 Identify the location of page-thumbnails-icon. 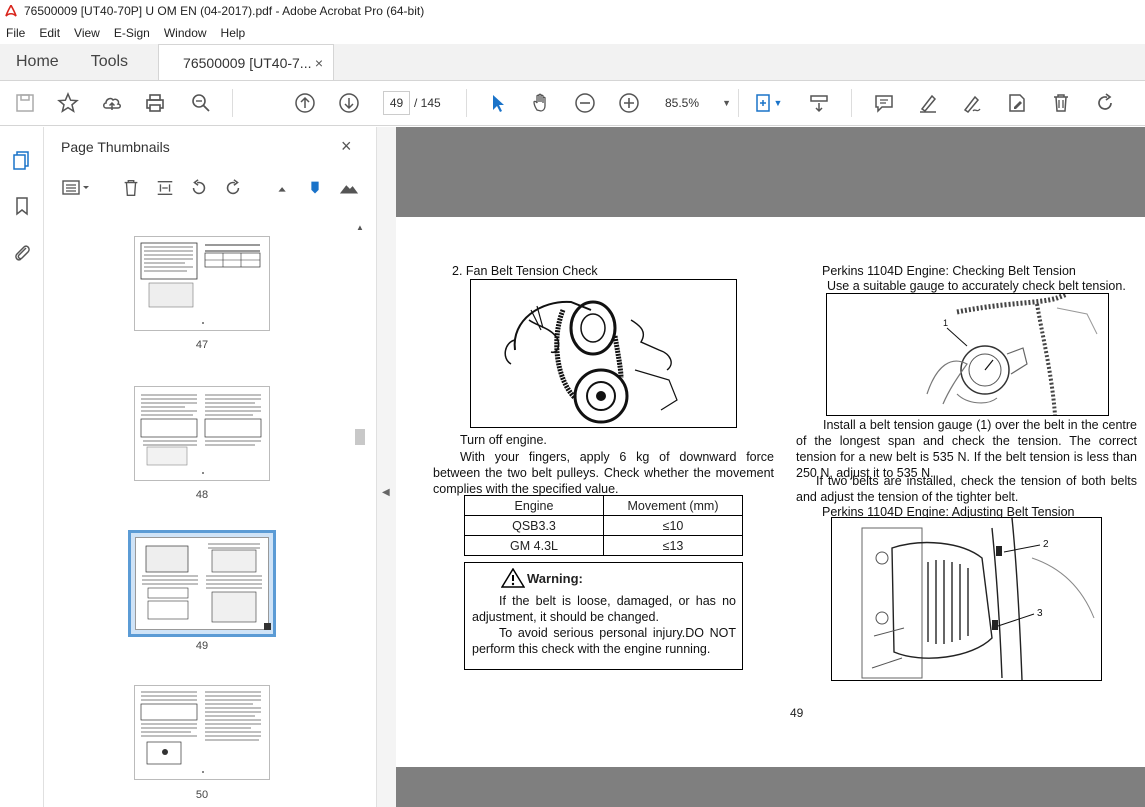
(22, 160).